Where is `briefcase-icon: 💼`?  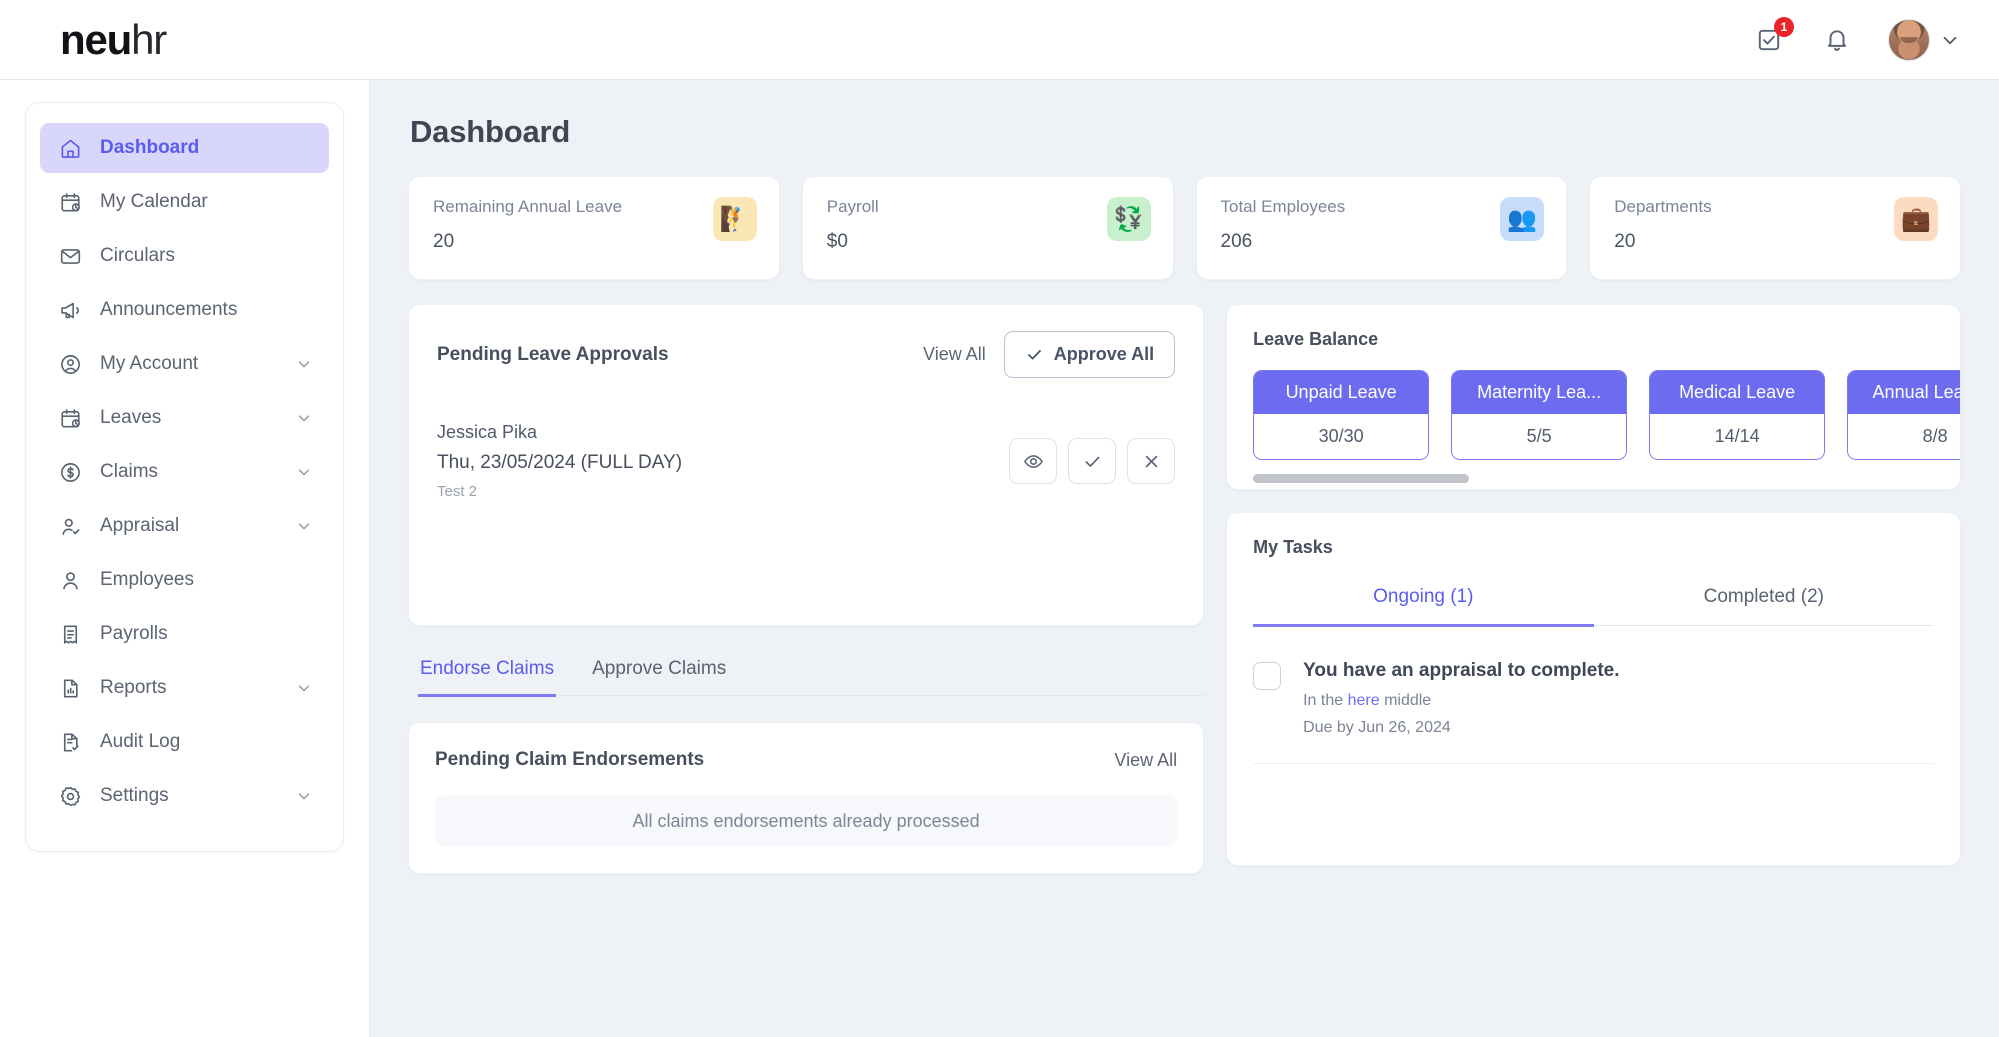
briefcase-icon: 💼 is located at coordinates (1916, 219).